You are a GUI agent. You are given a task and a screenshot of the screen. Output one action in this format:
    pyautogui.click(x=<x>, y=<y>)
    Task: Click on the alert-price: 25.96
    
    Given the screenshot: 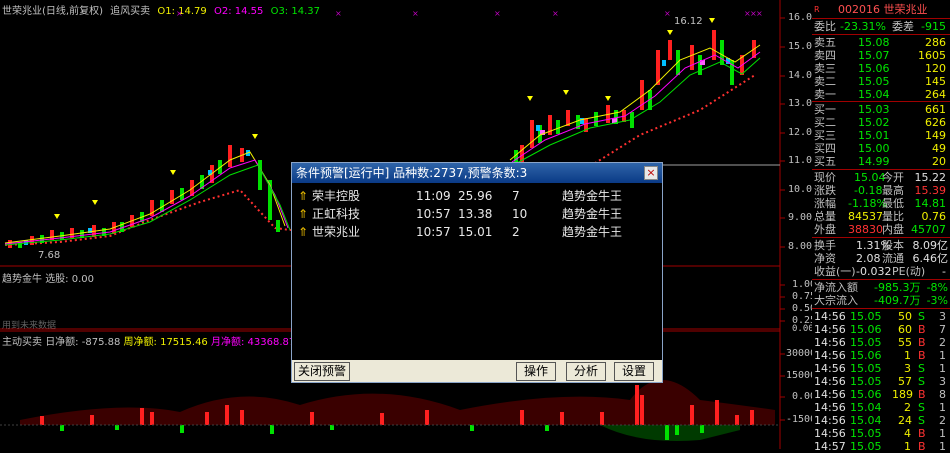 What is the action you would take?
    pyautogui.click(x=475, y=196)
    